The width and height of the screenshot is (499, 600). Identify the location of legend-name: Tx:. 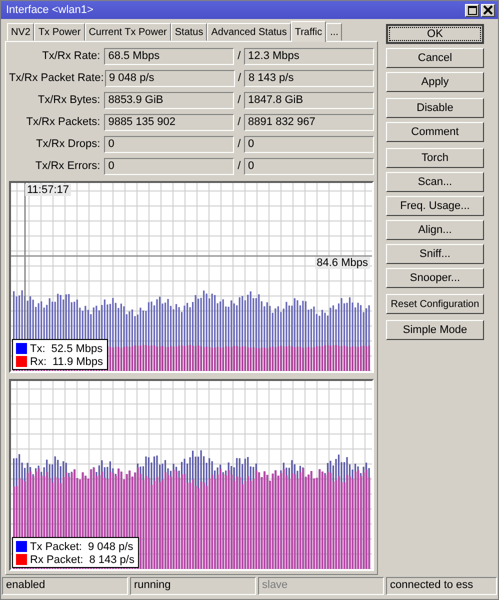
(38, 348).